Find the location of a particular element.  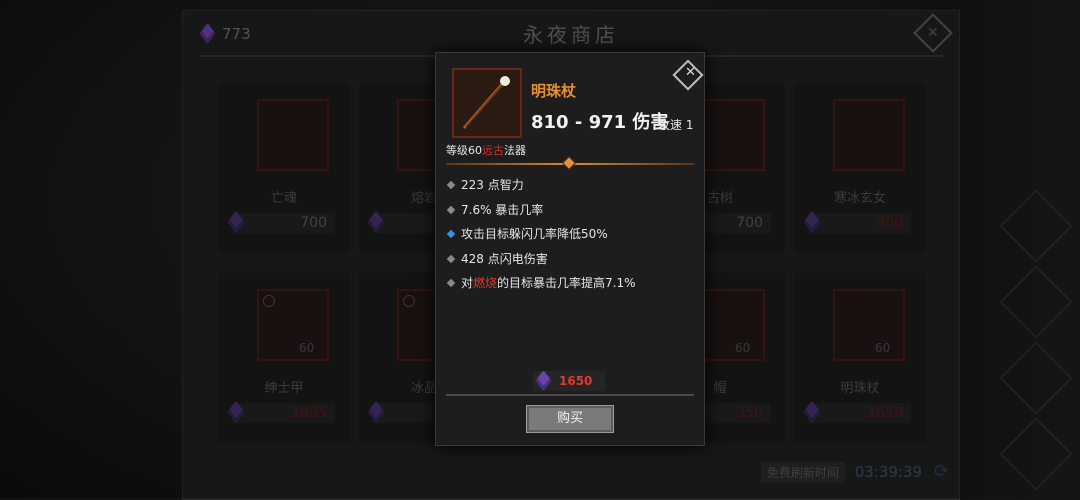

item-thumbnail is located at coordinates (487, 103).